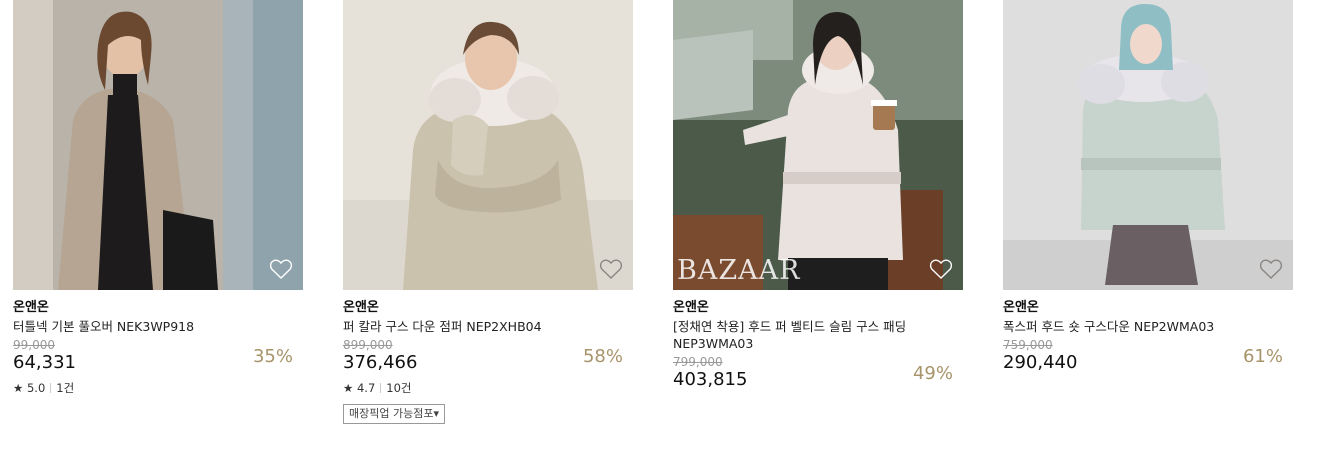 The height and width of the screenshot is (466, 1318). I want to click on product-photo-turtleneck, so click(158, 145).